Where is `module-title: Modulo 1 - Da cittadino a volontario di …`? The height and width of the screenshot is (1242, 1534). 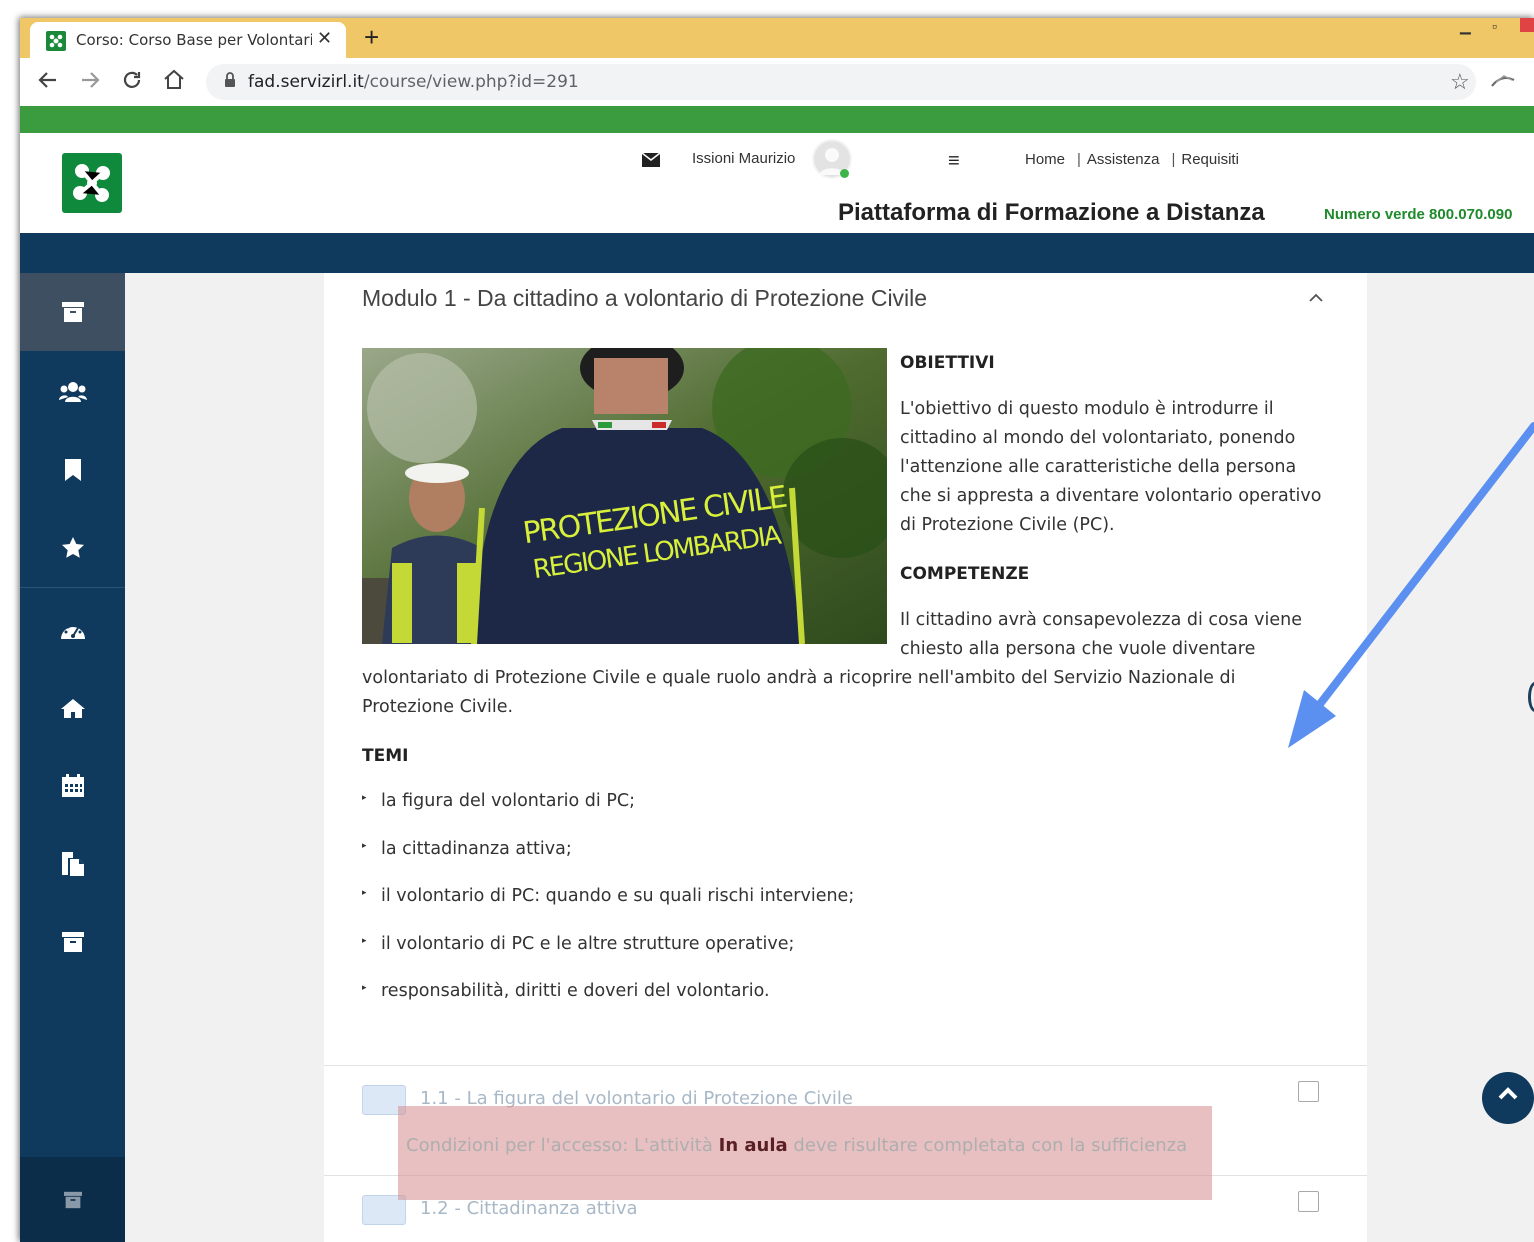 module-title: Modulo 1 - Da cittadino a volontario di … is located at coordinates (644, 298).